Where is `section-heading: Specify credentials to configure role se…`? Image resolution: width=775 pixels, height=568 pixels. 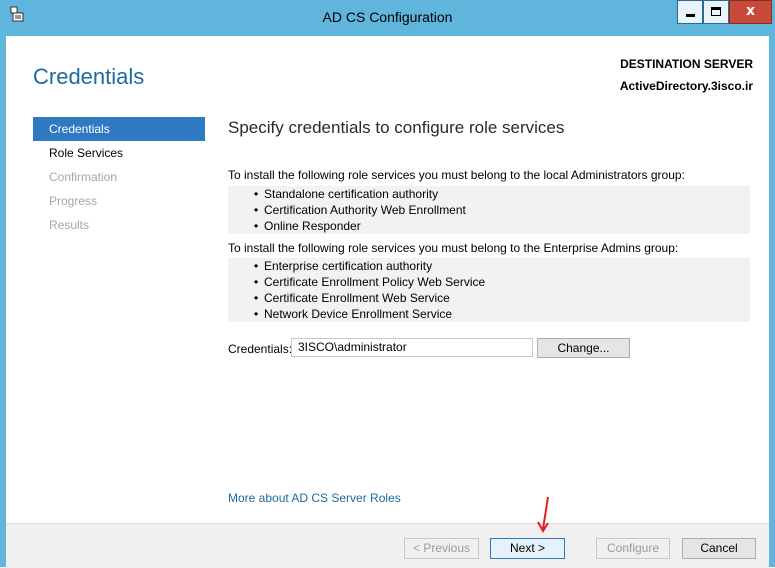 section-heading: Specify credentials to configure role se… is located at coordinates (396, 127).